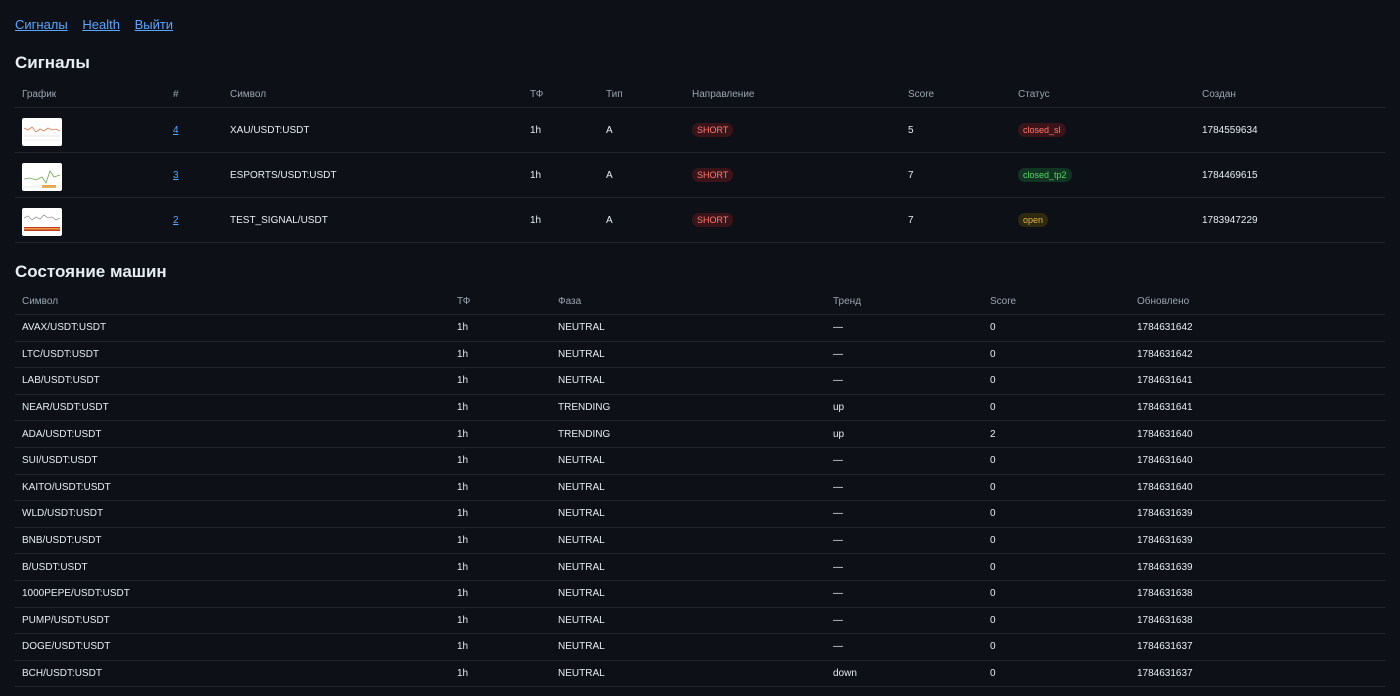 Image resolution: width=1400 pixels, height=696 pixels. Describe the element at coordinates (688, 300) in the screenshot. I see `col-phase: Фаза` at that location.